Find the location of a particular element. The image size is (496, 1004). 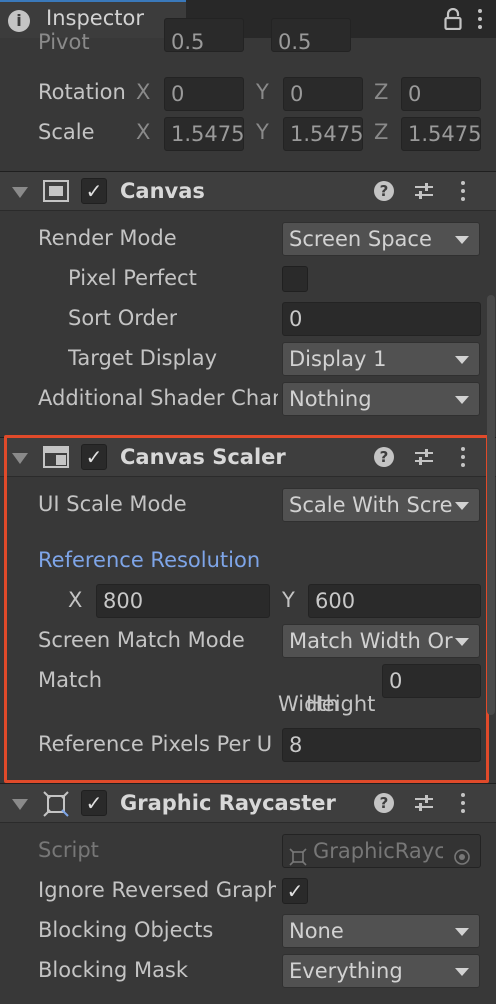

pixel-perfect-checkbox is located at coordinates (295, 279).